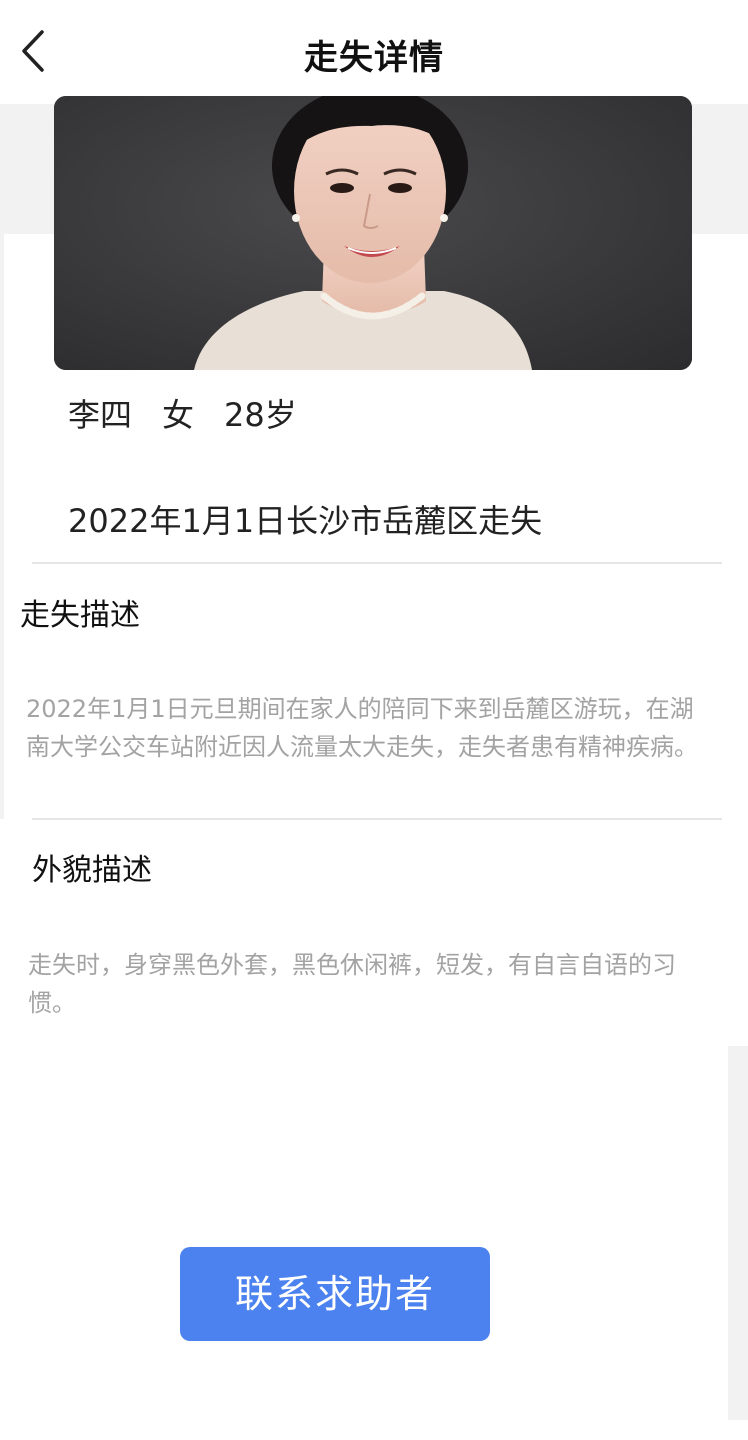 This screenshot has height=1440, width=748. I want to click on person-age: 28岁, so click(260, 415).